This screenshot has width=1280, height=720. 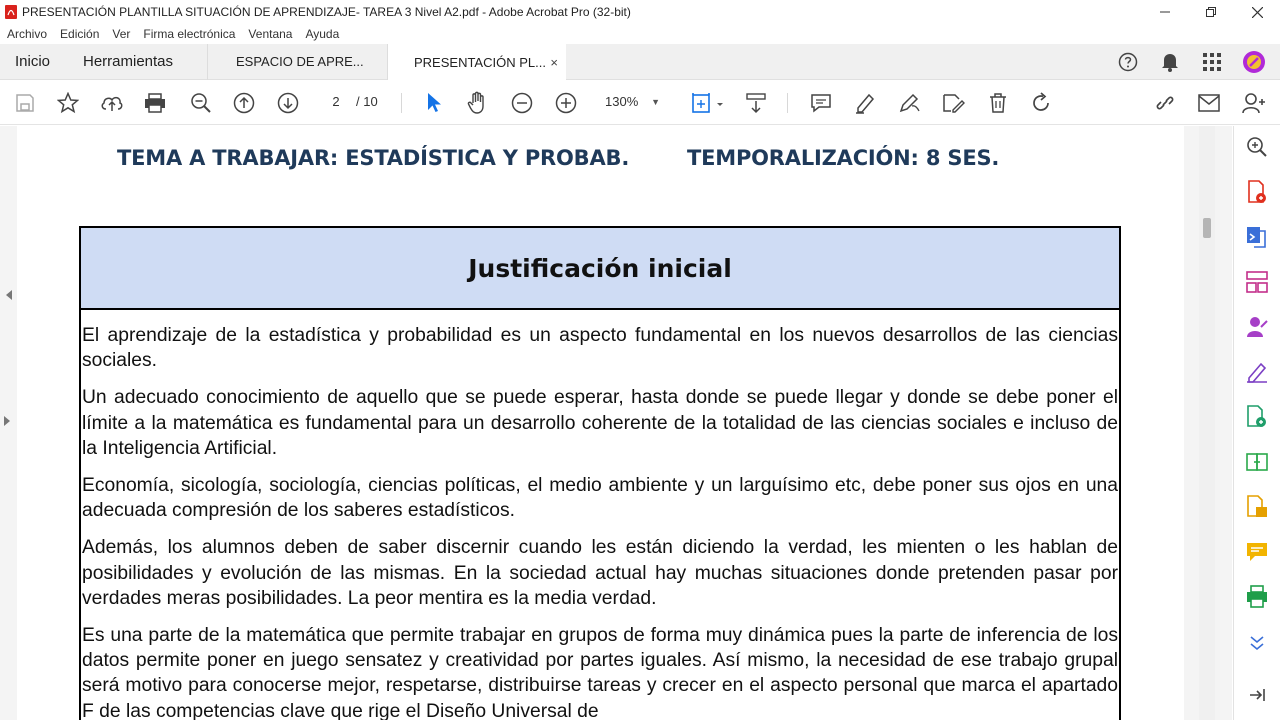 What do you see at coordinates (522, 103) in the screenshot?
I see `zoom-out-icon` at bounding box center [522, 103].